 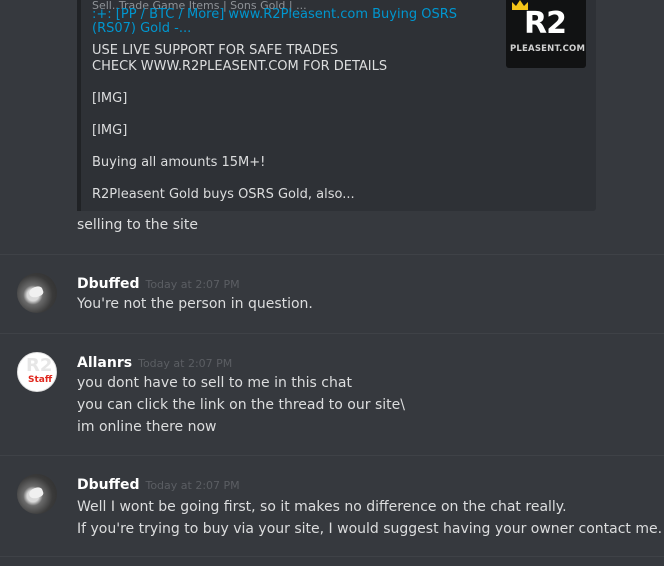 What do you see at coordinates (215, 50) in the screenshot?
I see `embed-line: USE LIVE SUPPORT FOR SAFE TRADES` at bounding box center [215, 50].